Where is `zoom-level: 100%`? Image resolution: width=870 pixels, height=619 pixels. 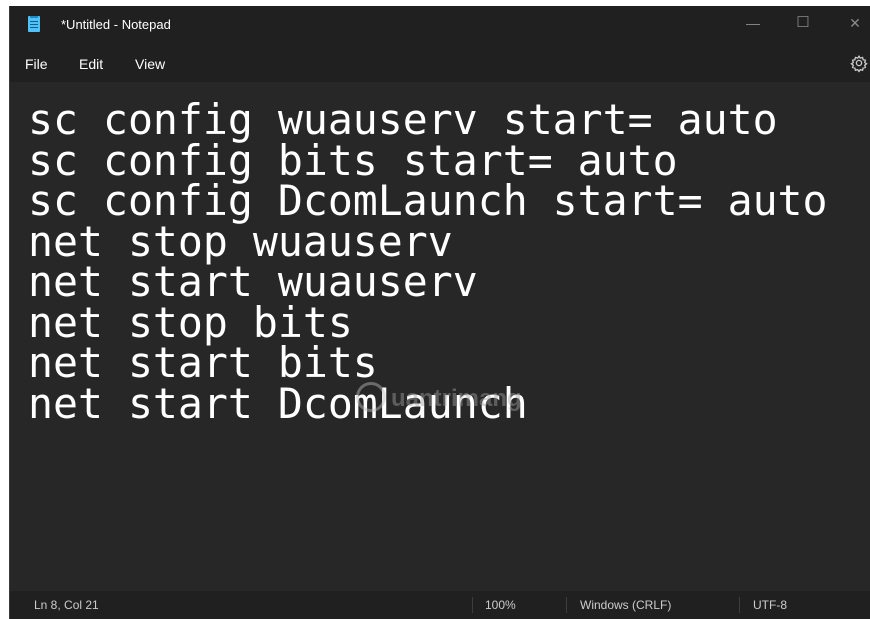 zoom-level: 100% is located at coordinates (500, 605).